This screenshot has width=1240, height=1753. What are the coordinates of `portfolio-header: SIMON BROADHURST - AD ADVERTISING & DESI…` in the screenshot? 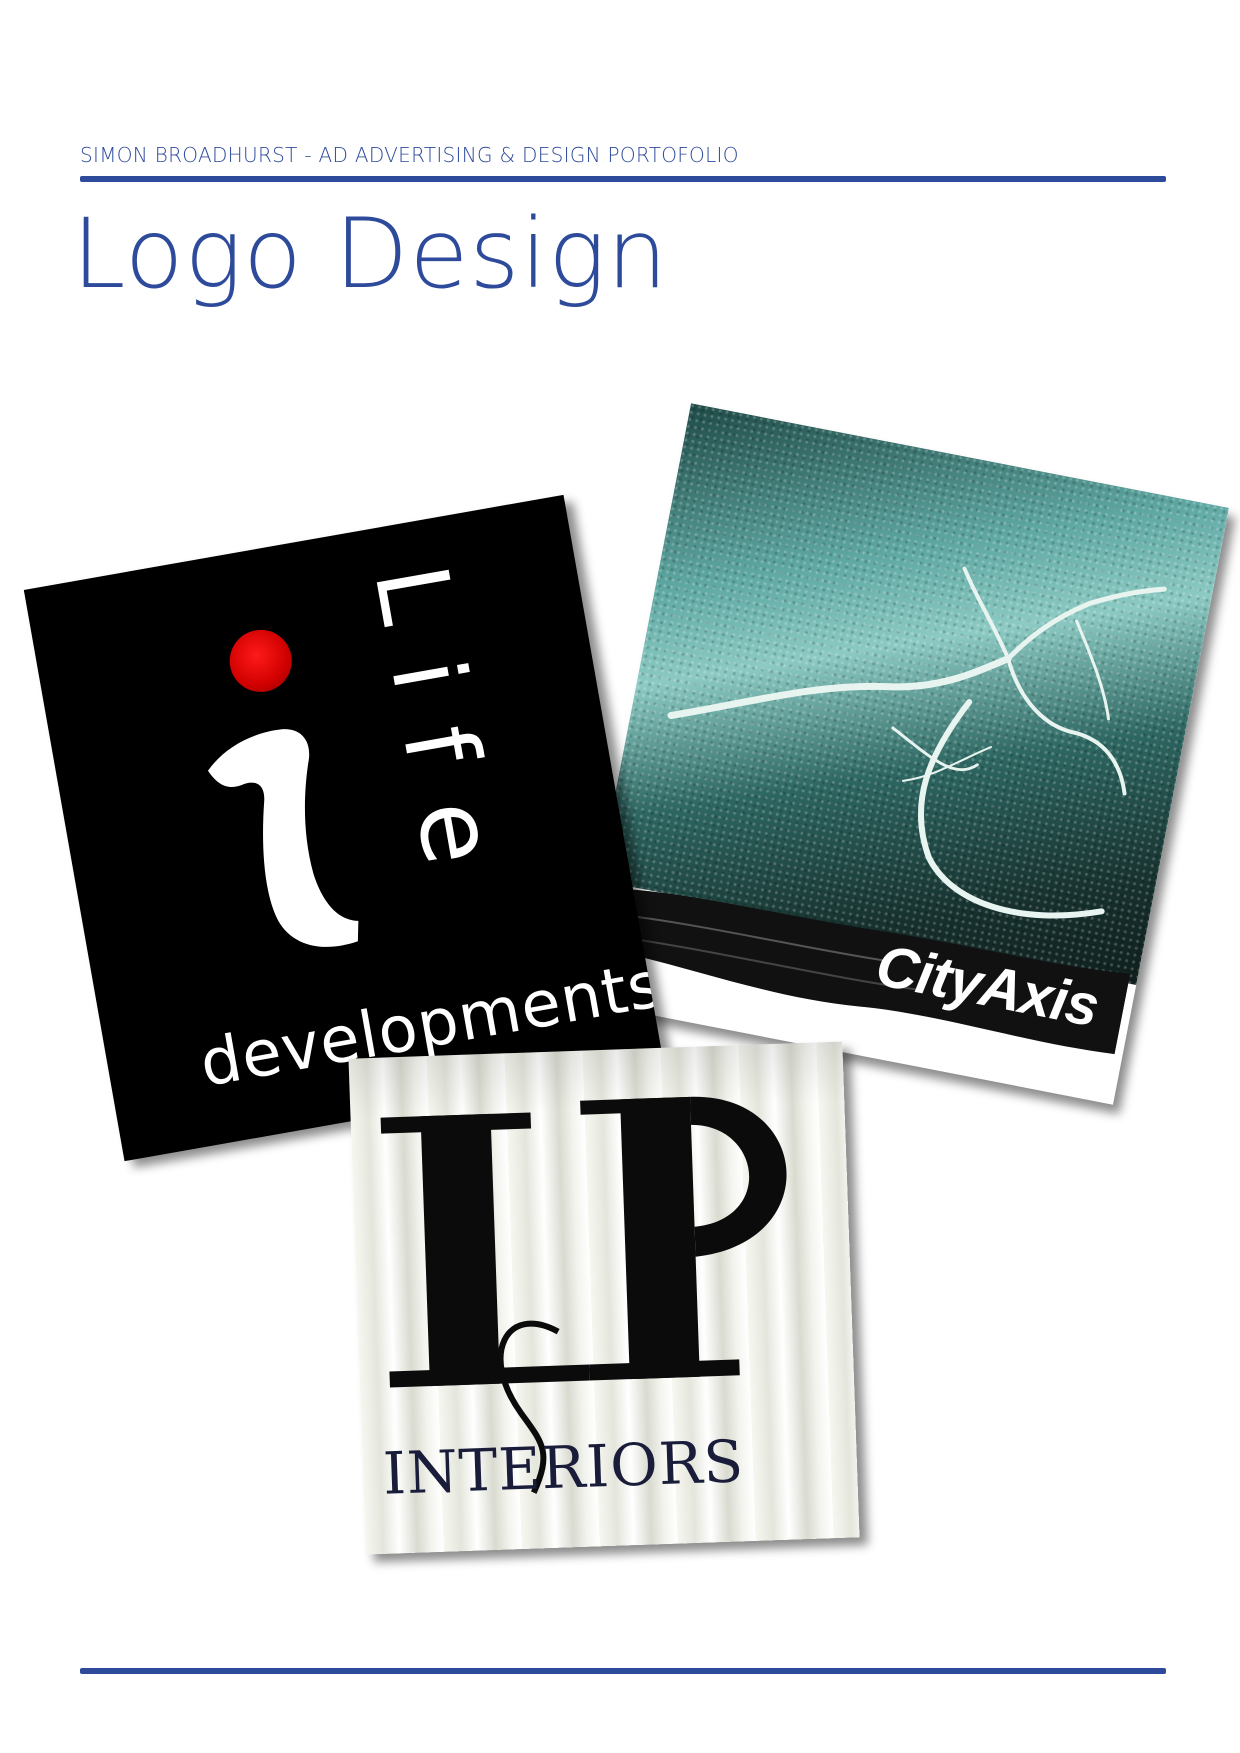 It's located at (409, 155).